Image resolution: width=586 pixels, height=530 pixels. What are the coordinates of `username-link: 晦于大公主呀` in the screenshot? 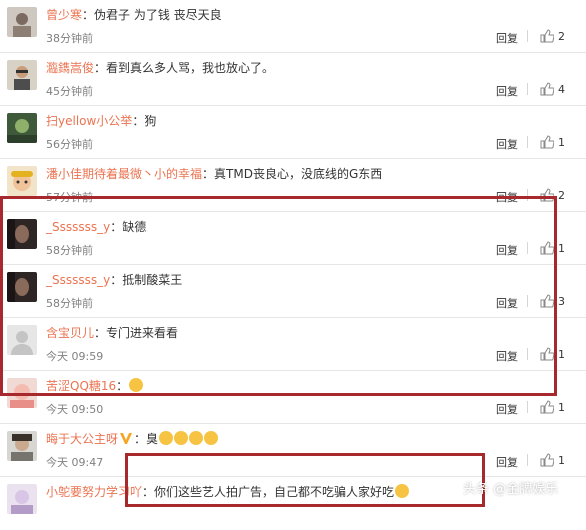 It's located at (82, 439).